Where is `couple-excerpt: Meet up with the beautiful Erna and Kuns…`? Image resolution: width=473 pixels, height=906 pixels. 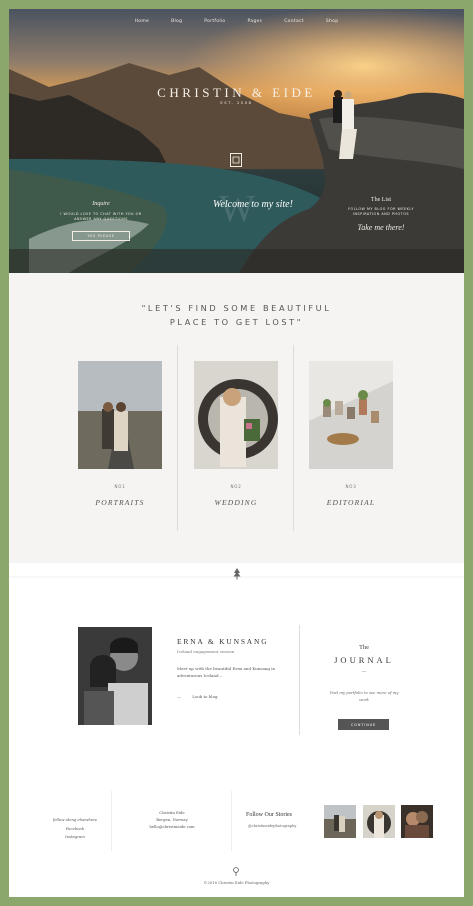
couple-excerpt: Meet up with the beautiful Erna and Kuns… is located at coordinates (226, 672).